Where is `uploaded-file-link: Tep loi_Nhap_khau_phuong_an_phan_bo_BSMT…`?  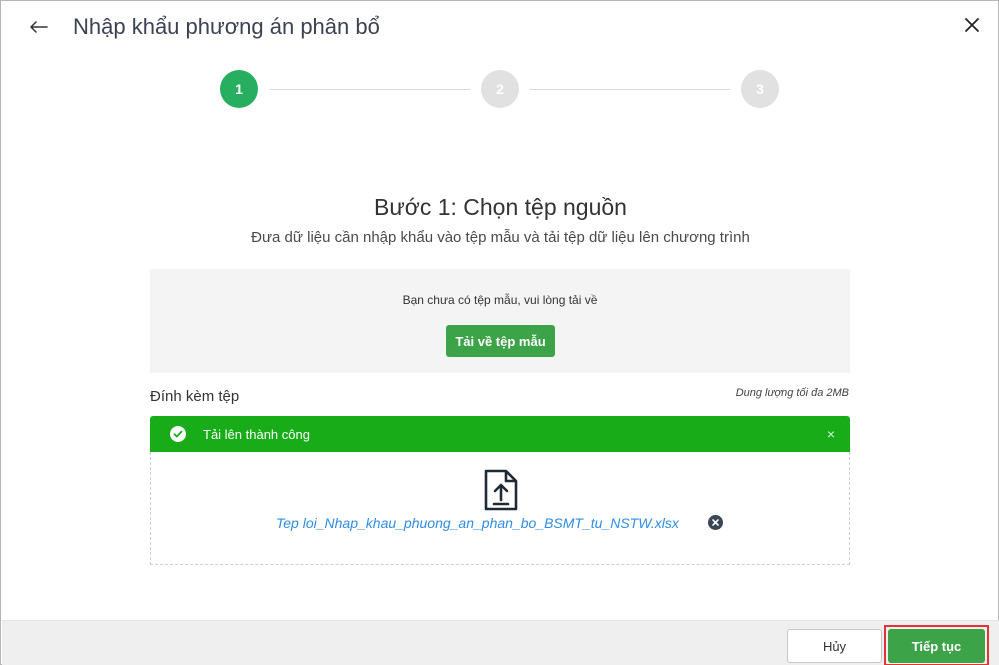
uploaded-file-link: Tep loi_Nhap_khau_phuong_an_phan_bo_BSMT… is located at coordinates (477, 523).